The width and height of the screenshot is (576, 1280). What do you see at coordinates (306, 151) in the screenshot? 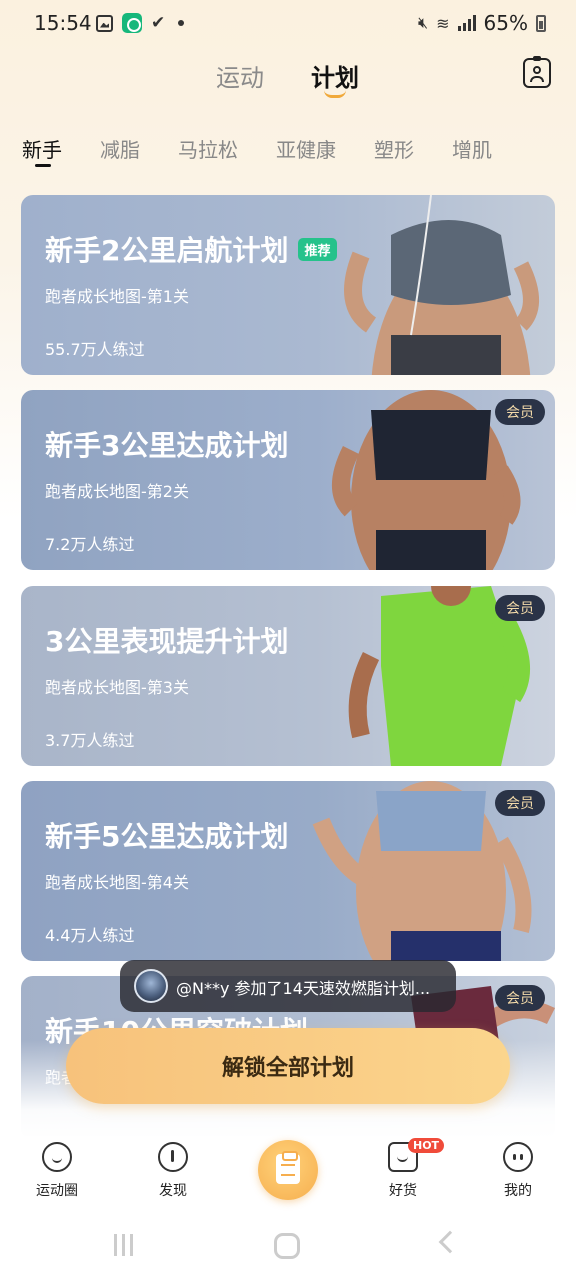
I see `category-tab-sub-health: 亚健康` at bounding box center [306, 151].